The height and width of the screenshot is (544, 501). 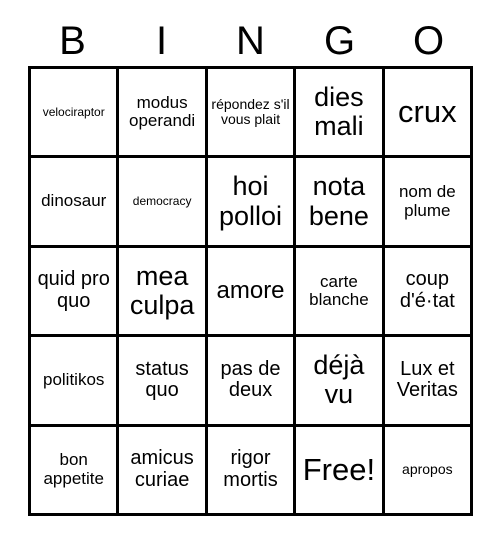 I want to click on header-letter-g: G, so click(x=339, y=41).